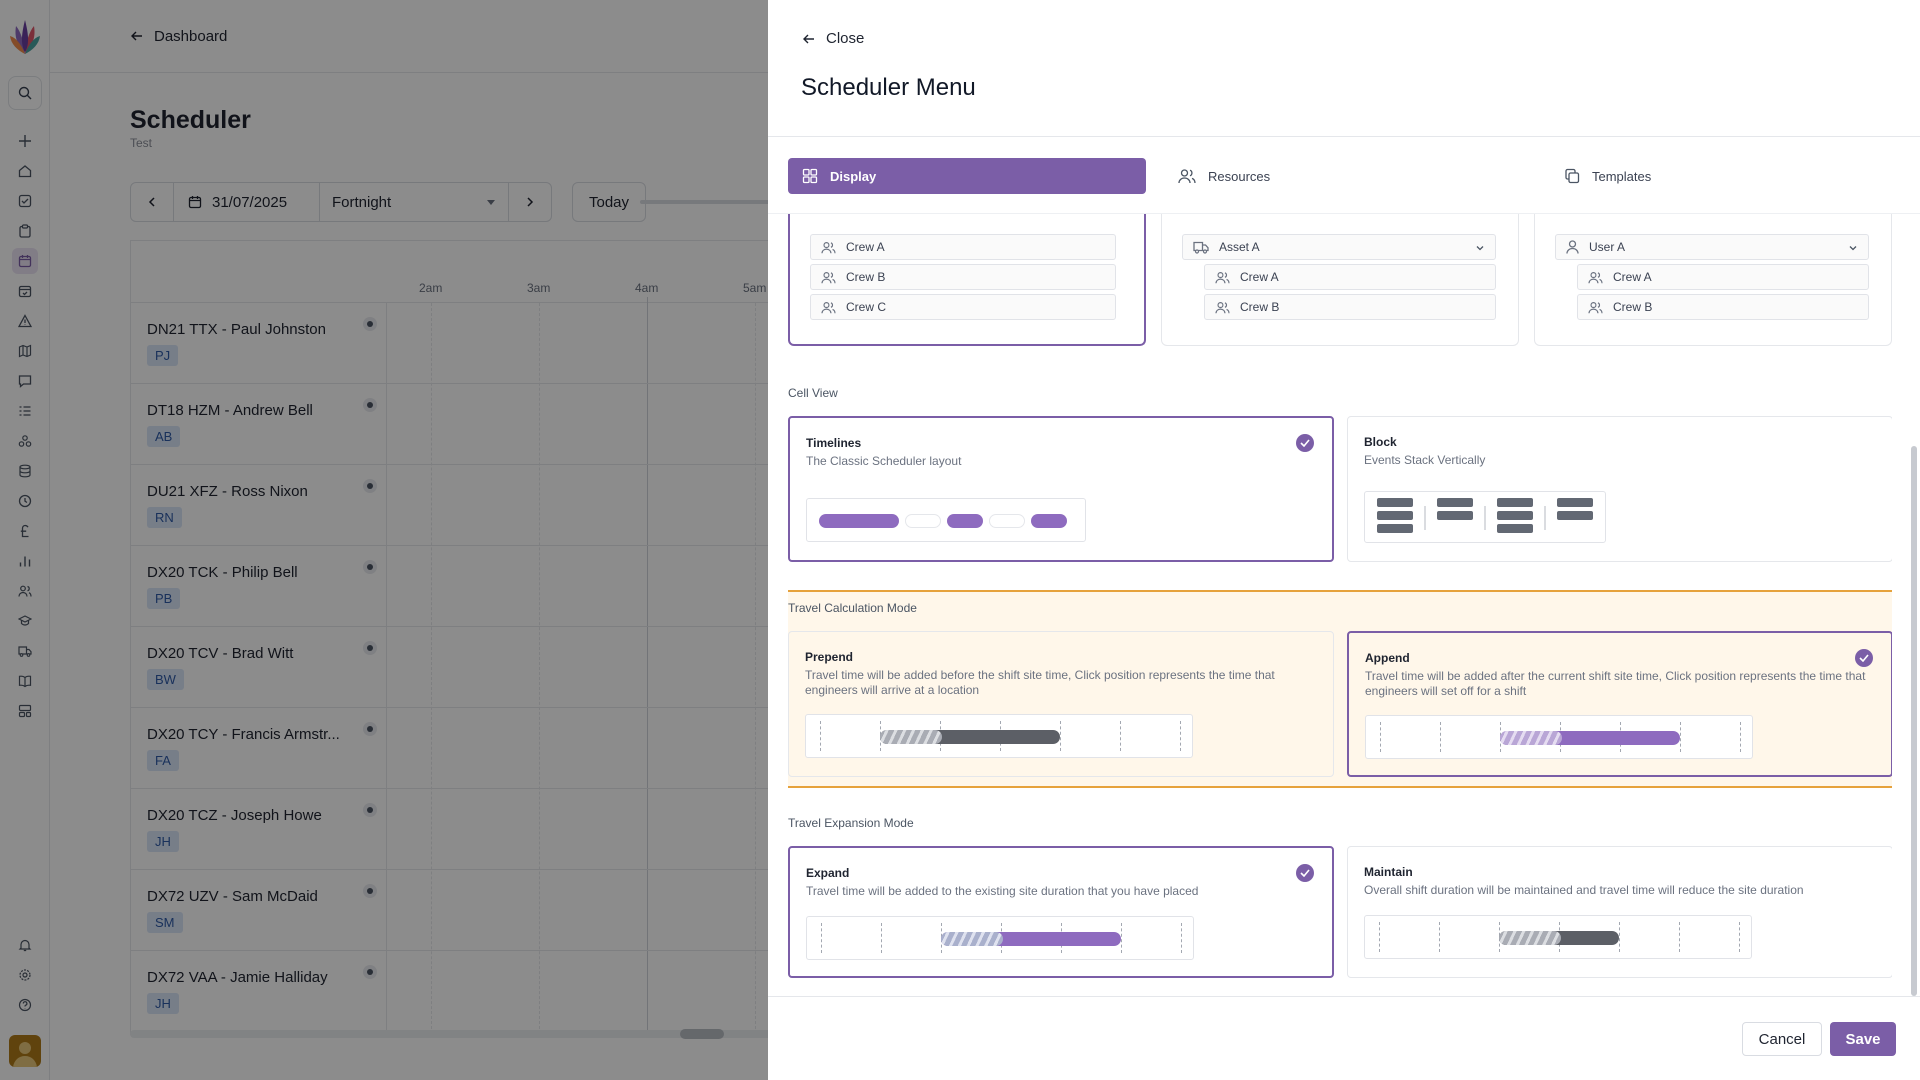  Describe the element at coordinates (1622, 176) in the screenshot. I see `tab-templates-label: Templates` at that location.